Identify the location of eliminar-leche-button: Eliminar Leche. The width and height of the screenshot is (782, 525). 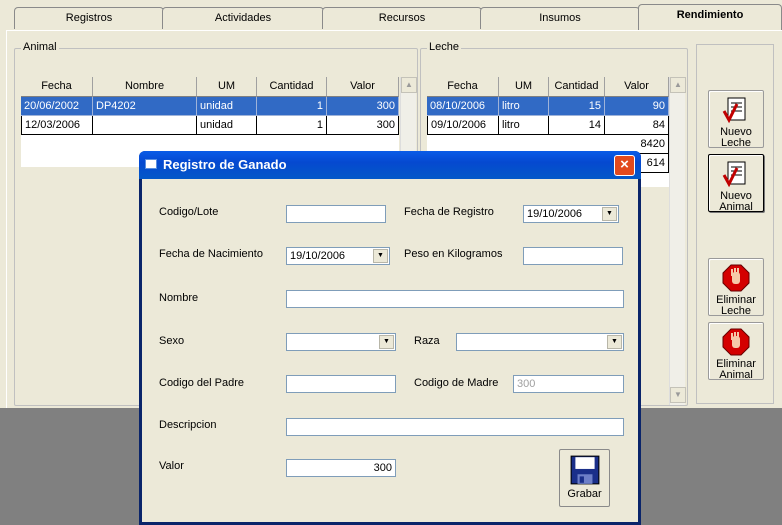
(736, 287).